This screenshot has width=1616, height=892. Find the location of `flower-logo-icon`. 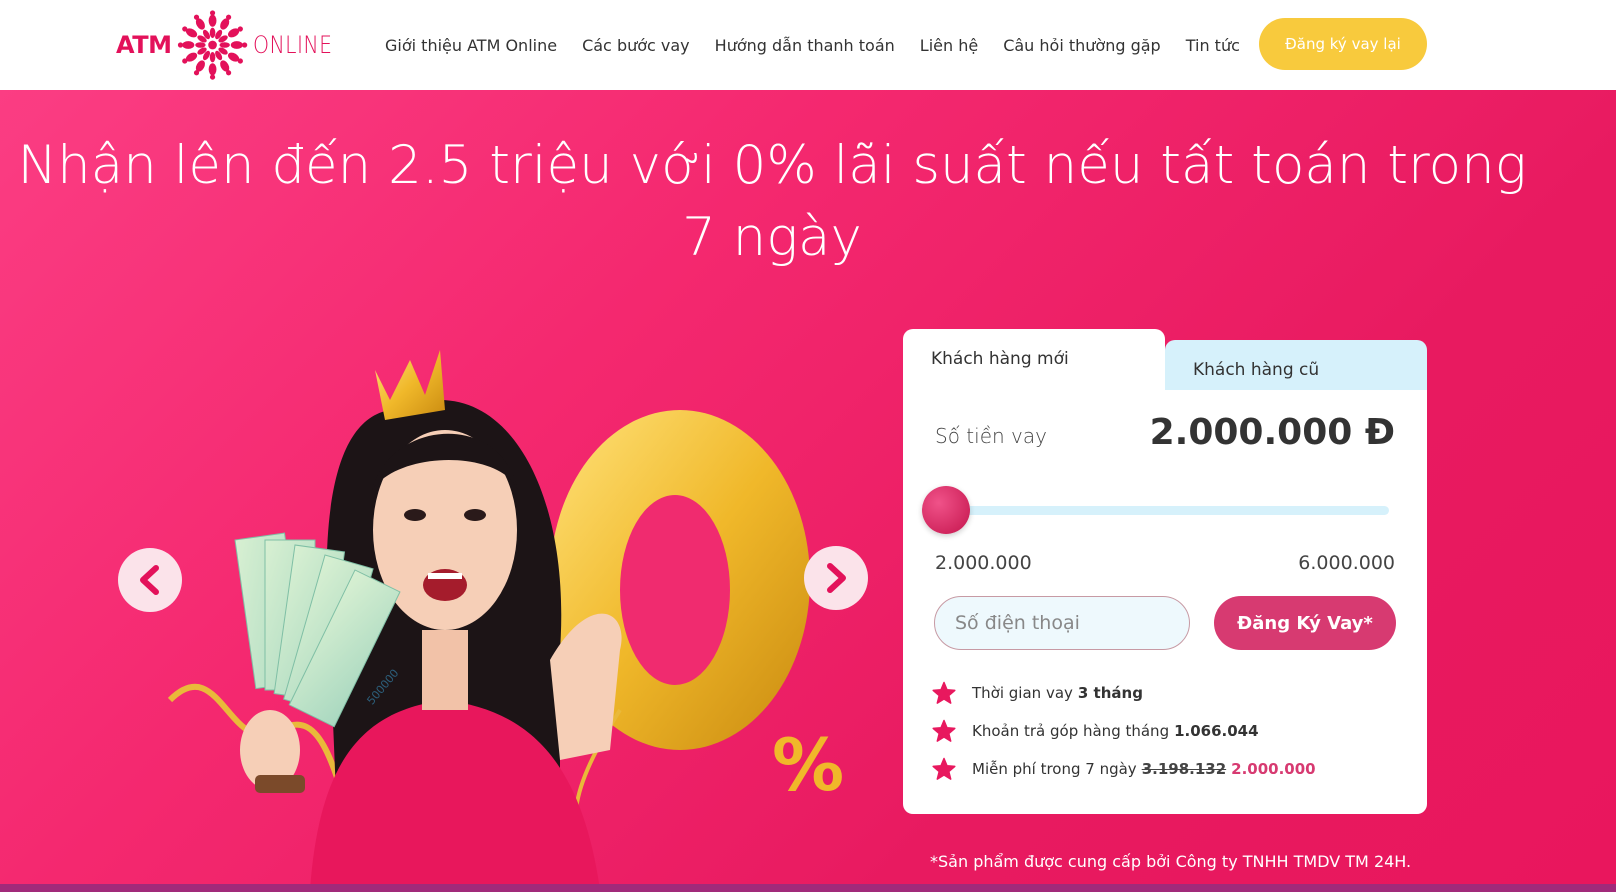

flower-logo-icon is located at coordinates (213, 45).